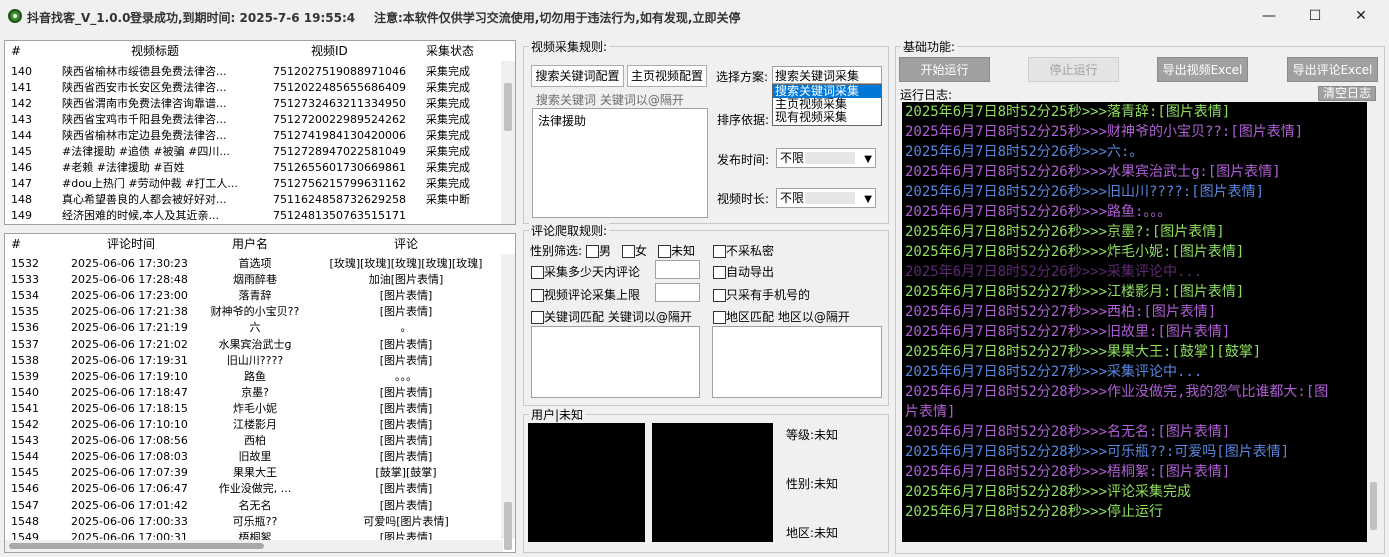 The image size is (1389, 557). I want to click on col-header-comment-index: #, so click(16, 244).